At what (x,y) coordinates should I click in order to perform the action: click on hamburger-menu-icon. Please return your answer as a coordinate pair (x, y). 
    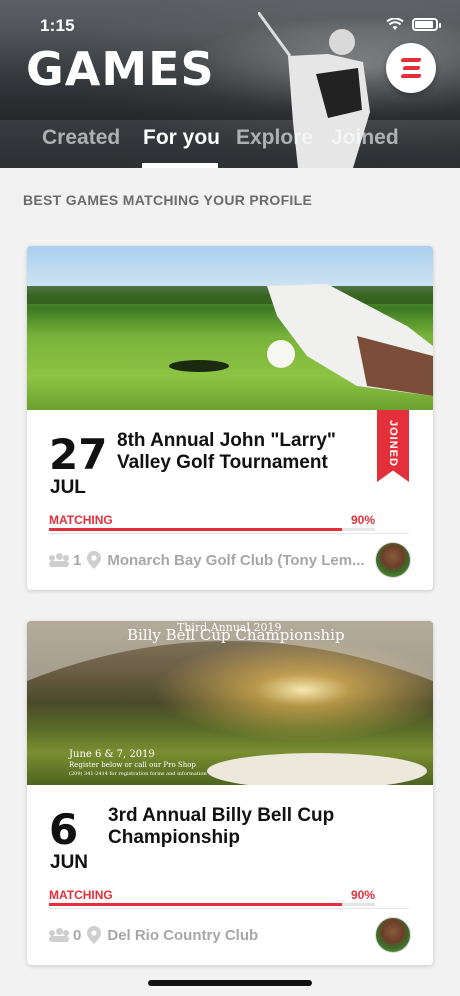
    Looking at the image, I should click on (411, 68).